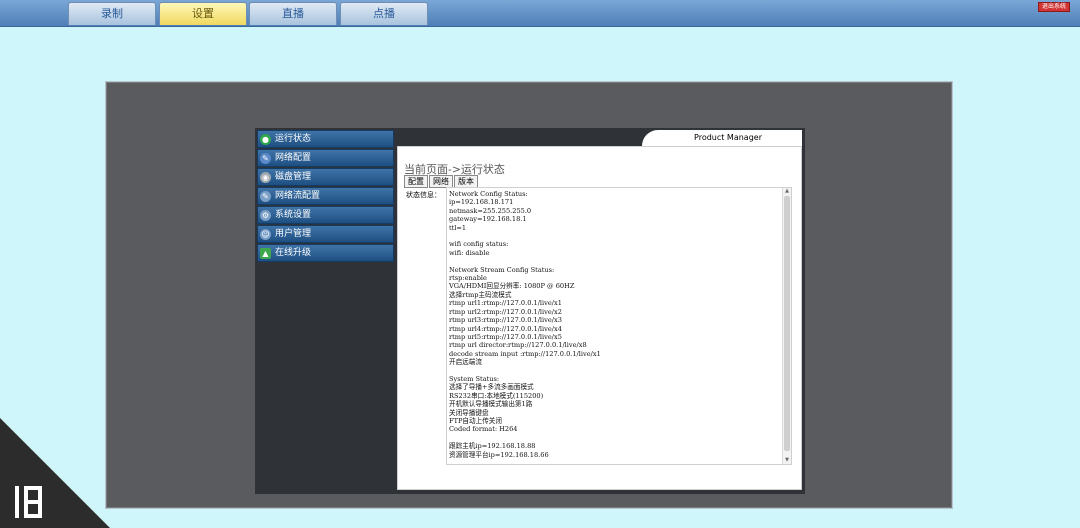 This screenshot has height=528, width=1080. Describe the element at coordinates (325, 177) in the screenshot. I see `sidebar-item-disk-management: ◉ 磁盘管理` at that location.